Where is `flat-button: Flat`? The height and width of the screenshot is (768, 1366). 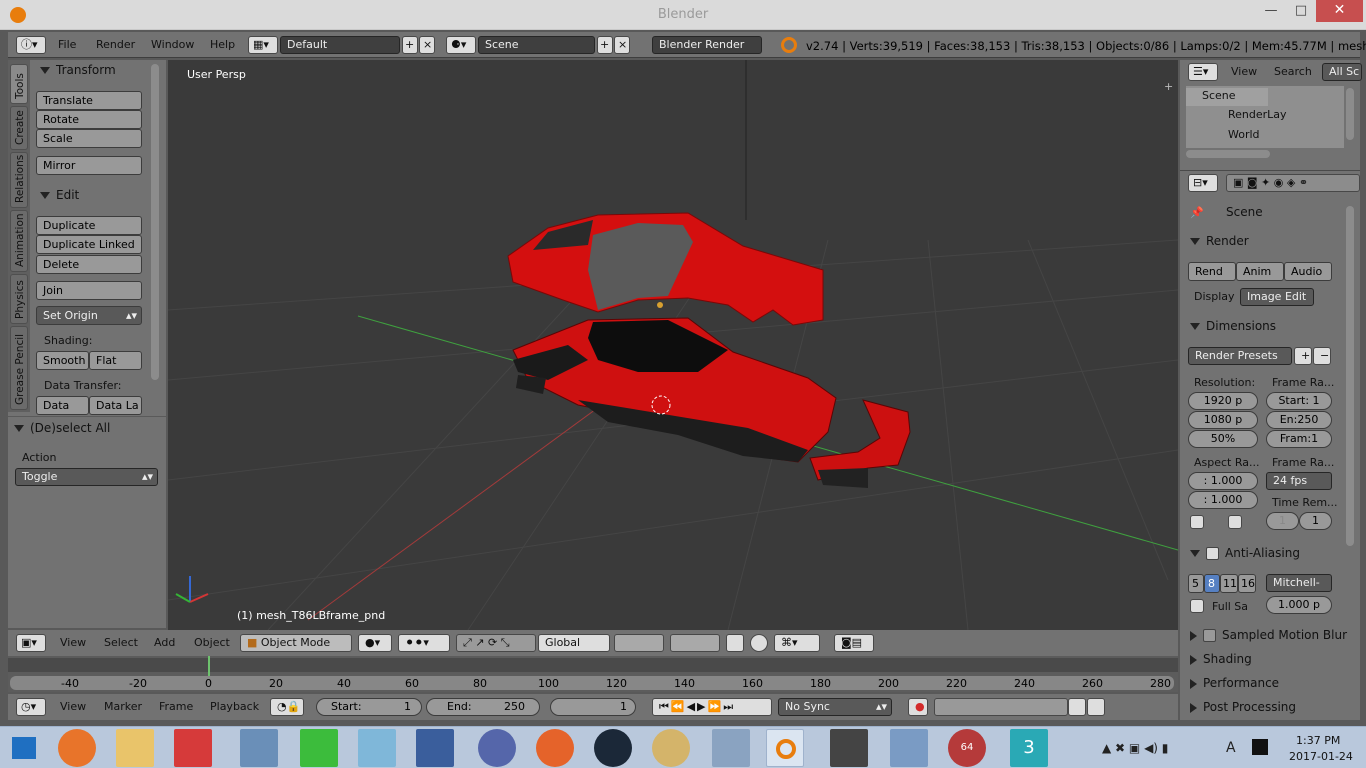 flat-button: Flat is located at coordinates (115, 360).